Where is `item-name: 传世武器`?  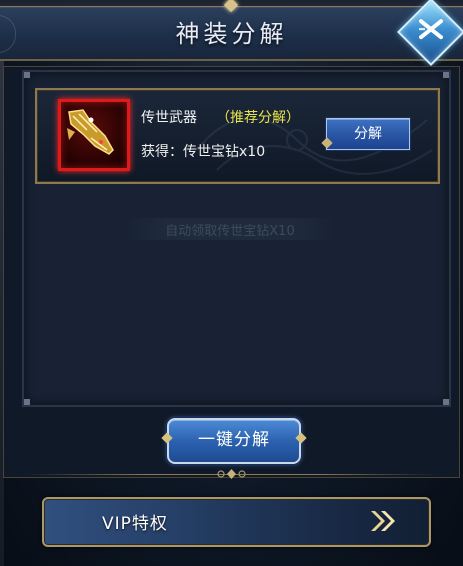
item-name: 传世武器 is located at coordinates (169, 118).